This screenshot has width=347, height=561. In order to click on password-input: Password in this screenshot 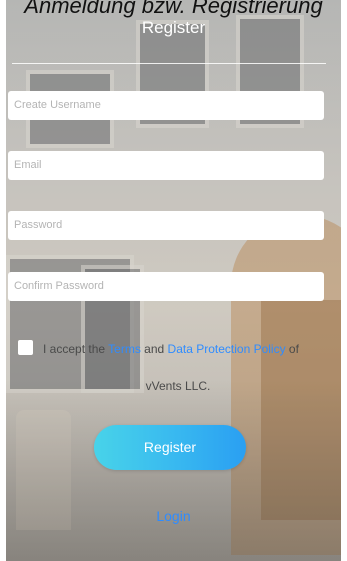, I will do `click(166, 225)`.